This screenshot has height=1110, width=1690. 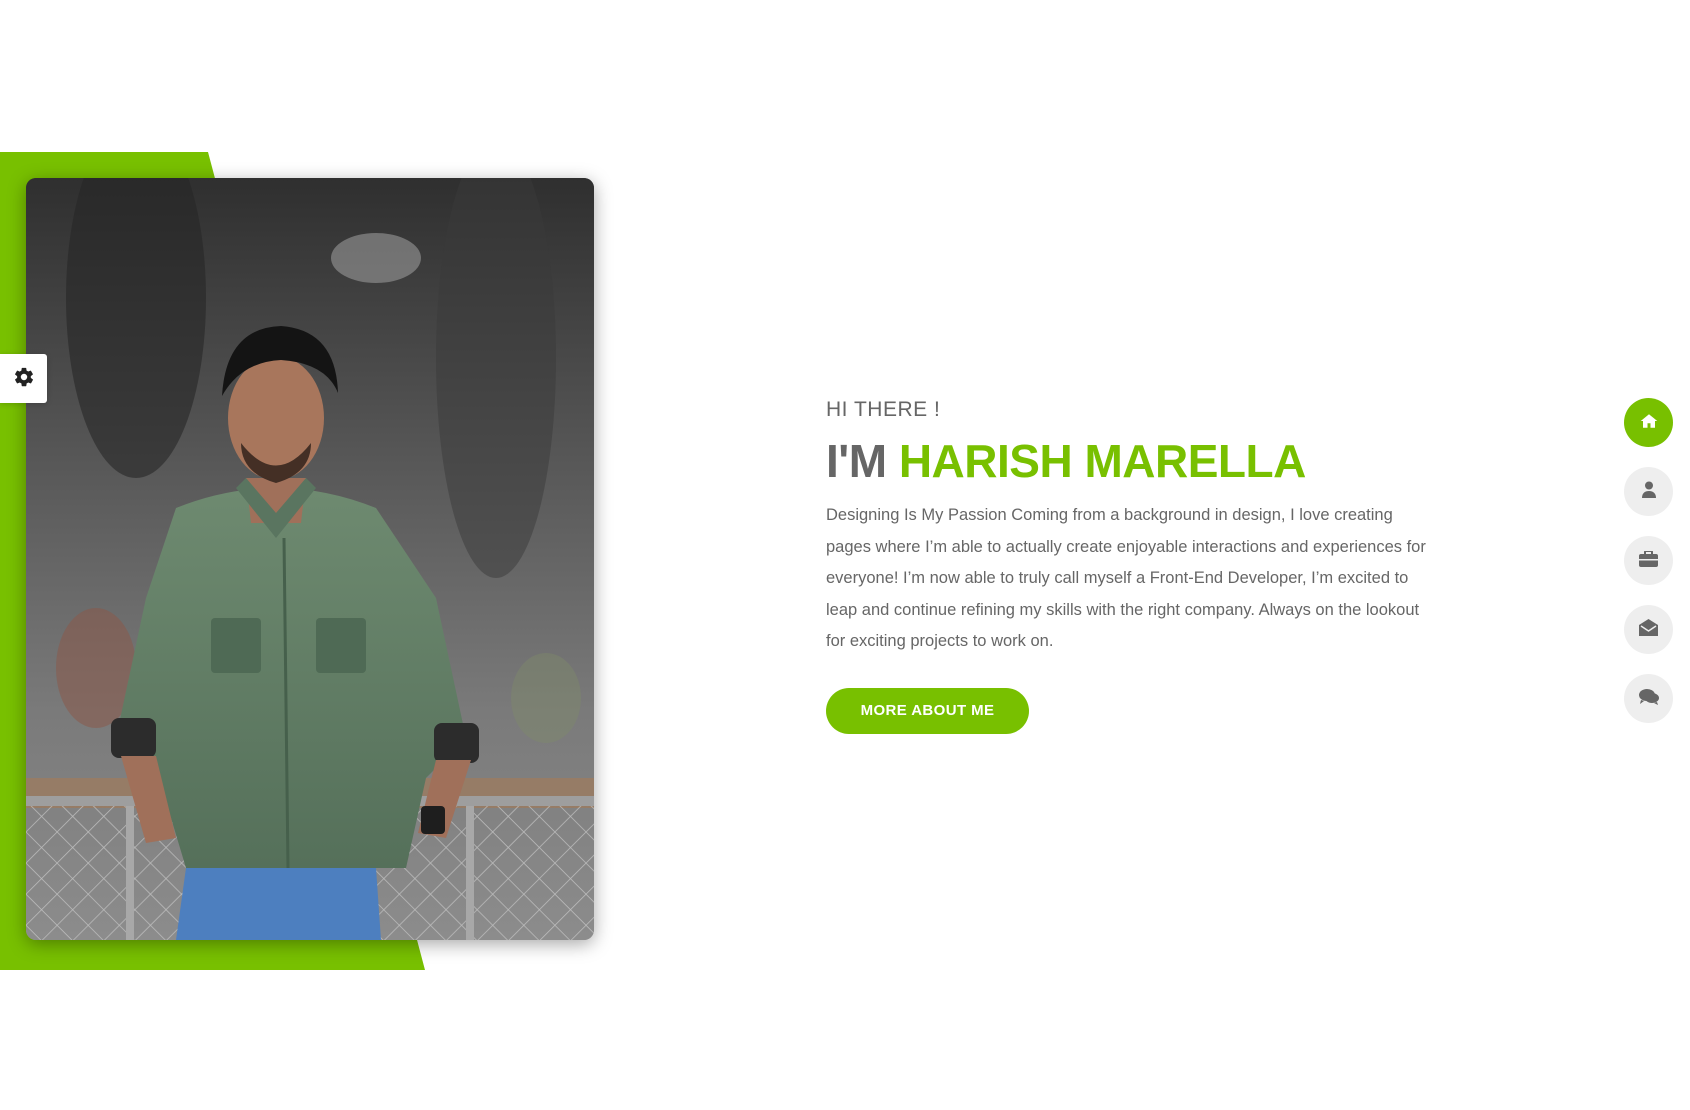 I want to click on gear-icon, so click(x=24, y=379).